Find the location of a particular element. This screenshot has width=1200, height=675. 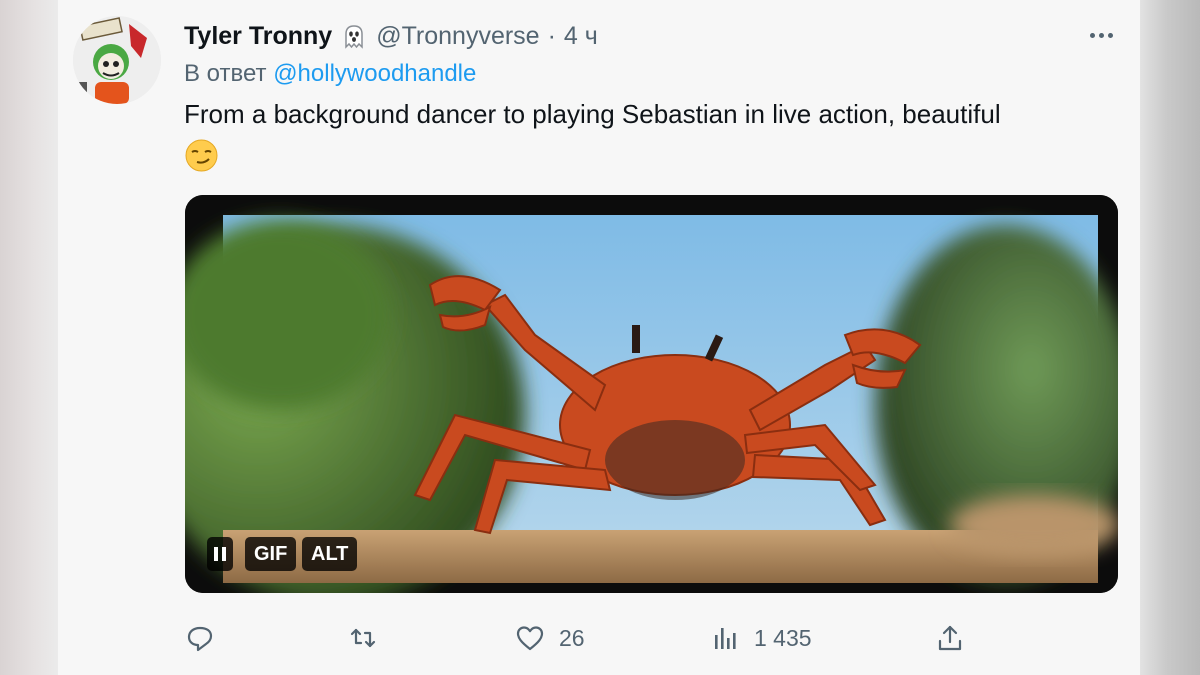

ghost-icon is located at coordinates (354, 37).